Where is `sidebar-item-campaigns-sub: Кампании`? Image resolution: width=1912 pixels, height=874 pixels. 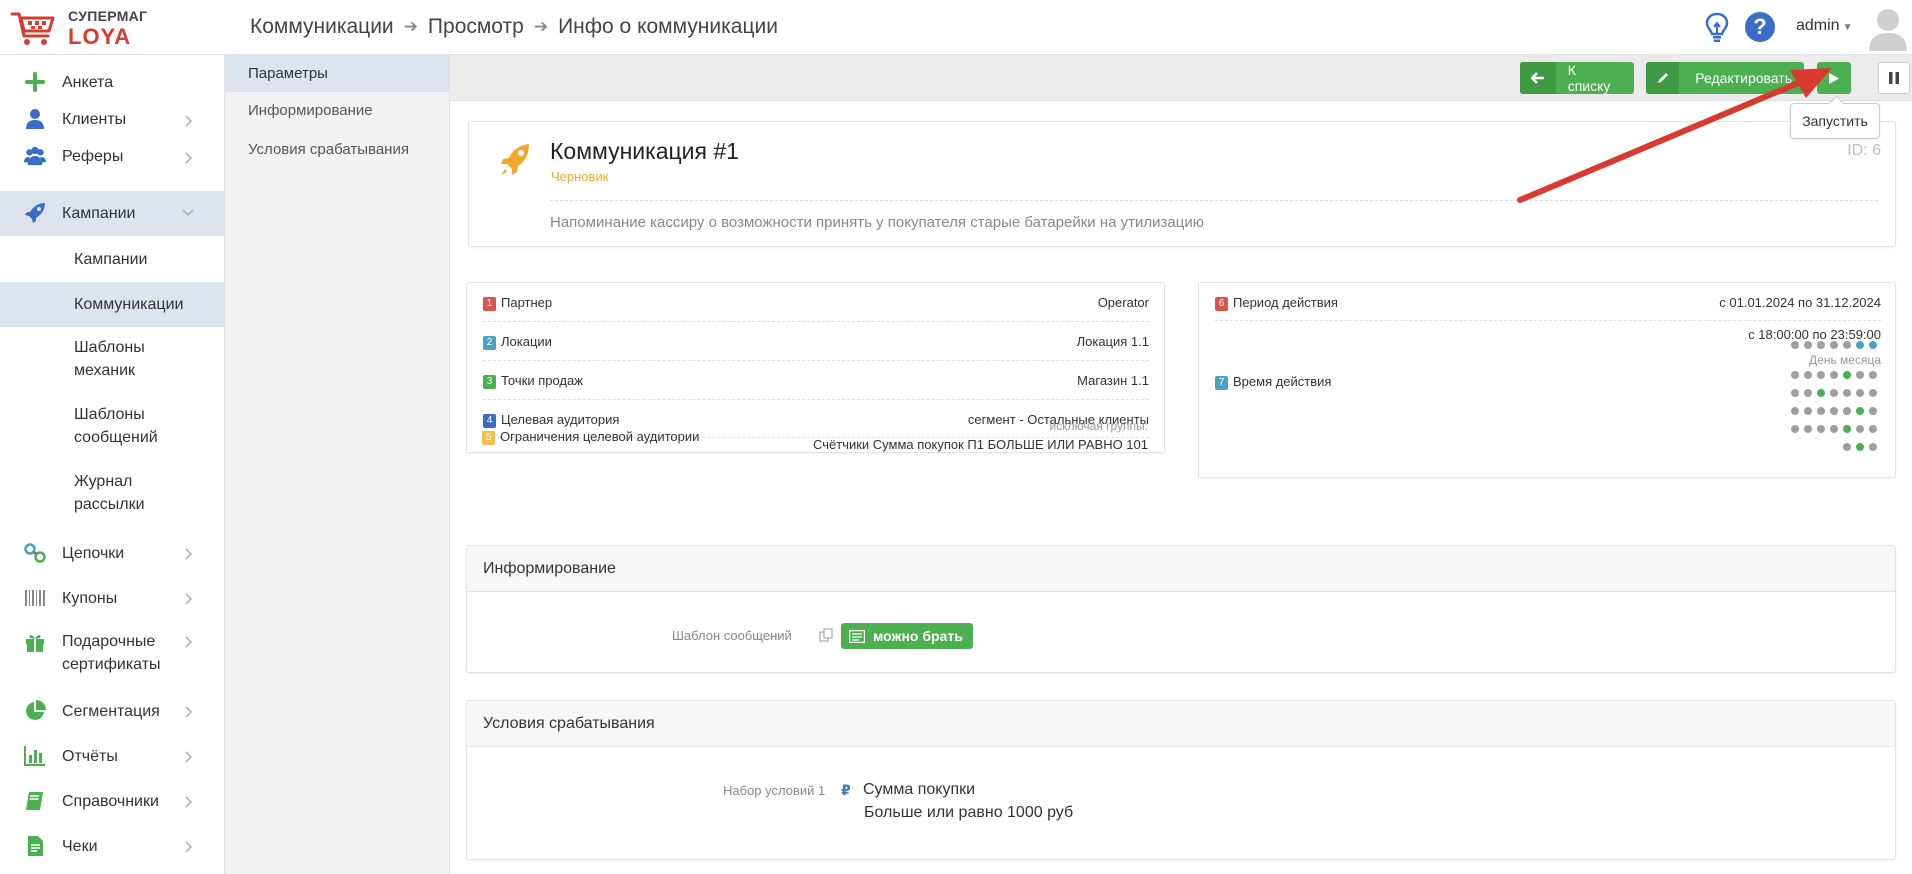 sidebar-item-campaigns-sub: Кампании is located at coordinates (112, 259).